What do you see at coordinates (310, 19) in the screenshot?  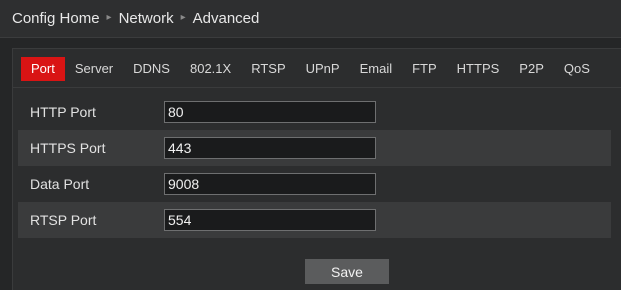 I see `breadcrumb: Config Home ▸ Network ▸ Advanced` at bounding box center [310, 19].